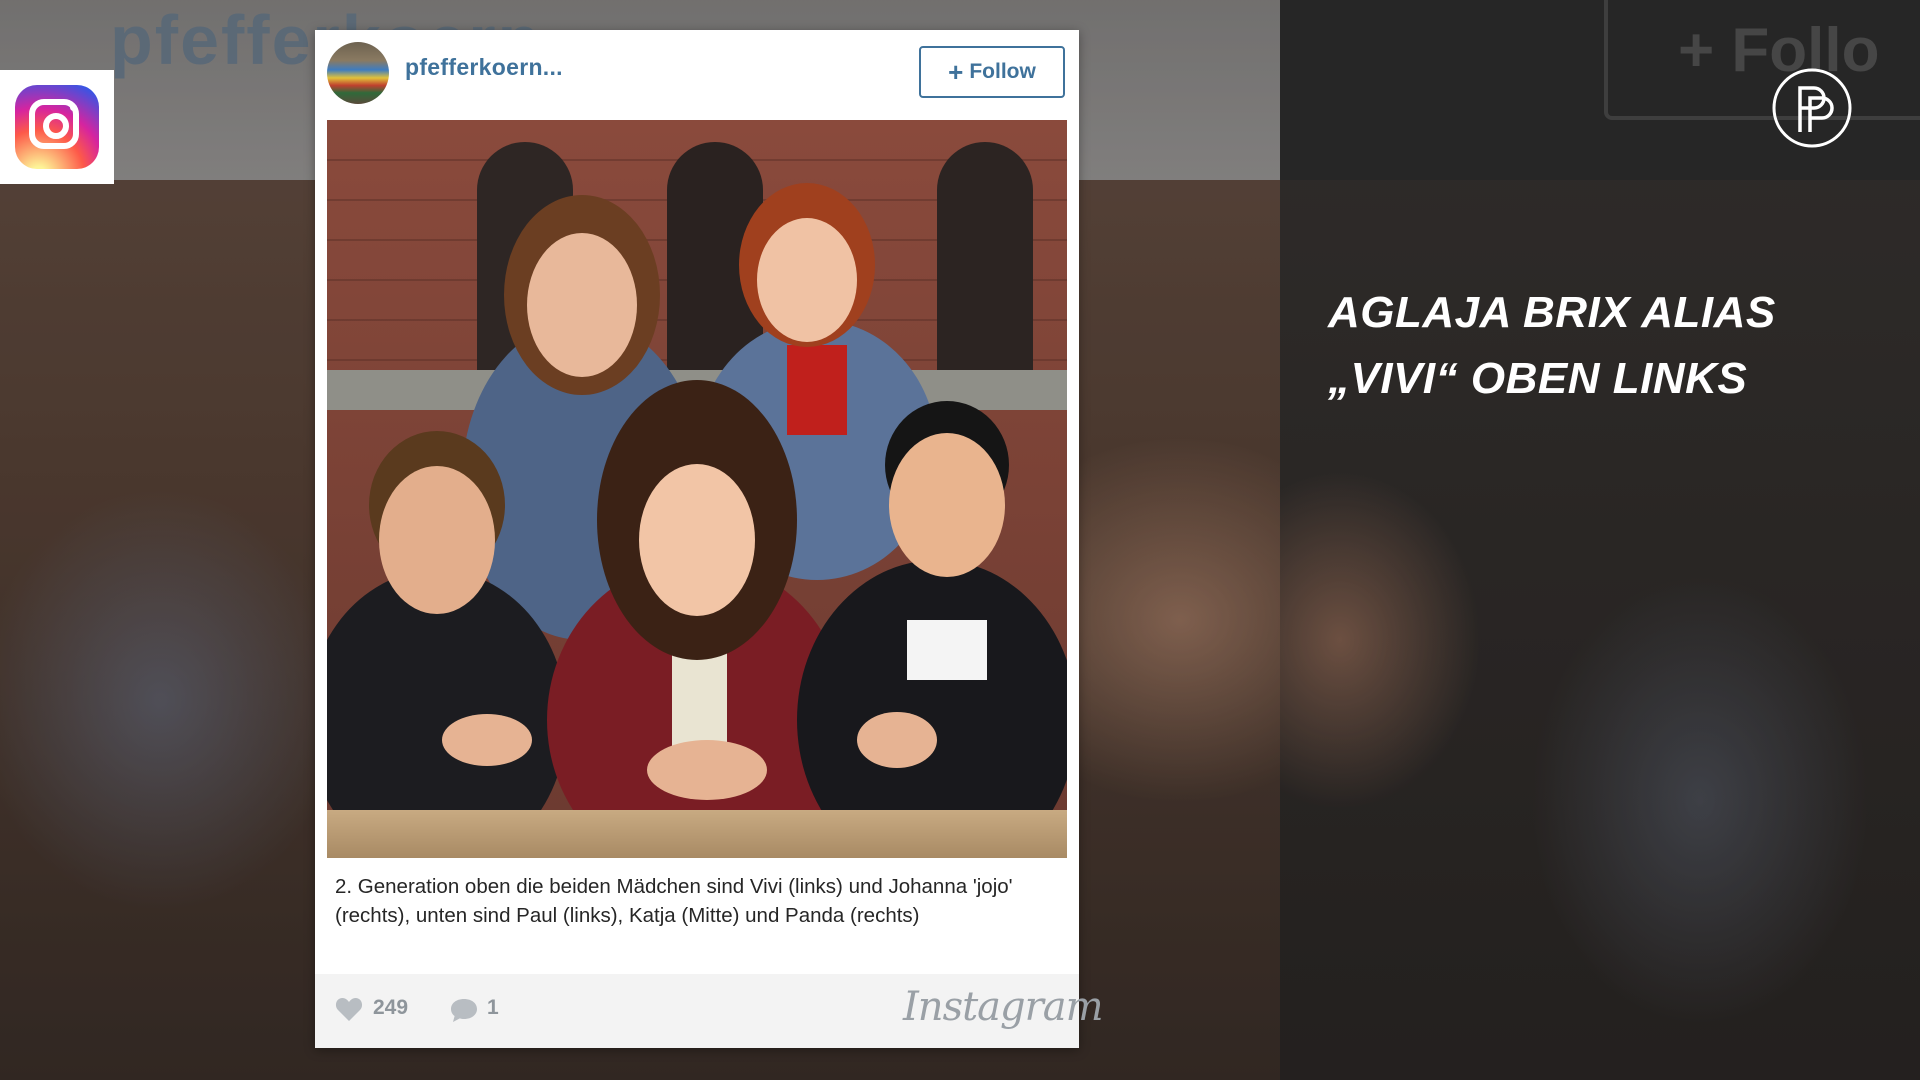 Image resolution: width=1920 pixels, height=1080 pixels. I want to click on comments-count: 1, so click(493, 1007).